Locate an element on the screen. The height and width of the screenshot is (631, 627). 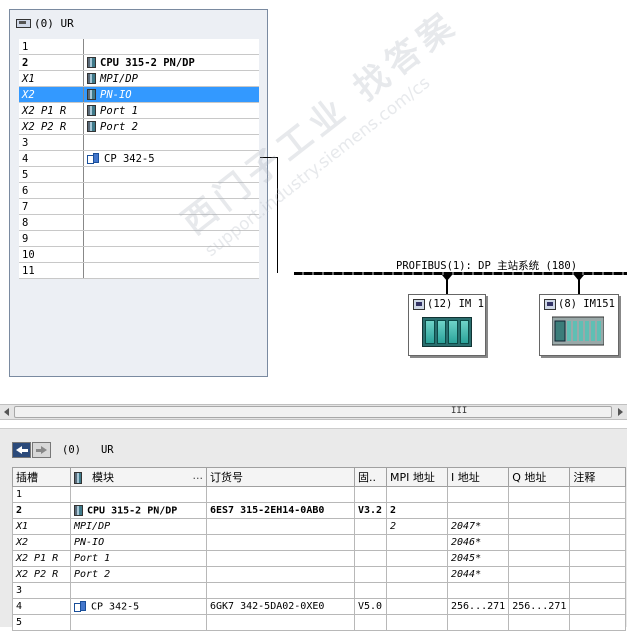
col-header-order: 订货号 is located at coordinates (280, 477).